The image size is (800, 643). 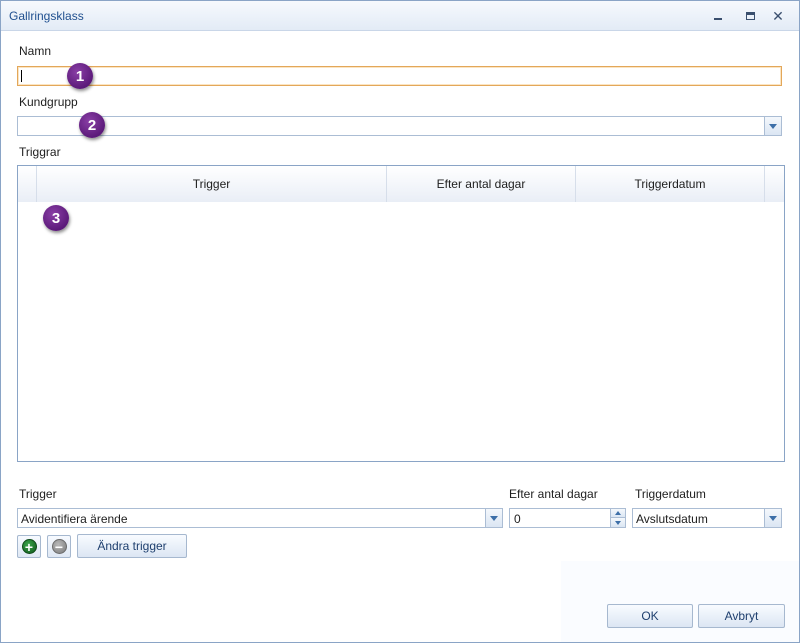 I want to click on maximize-button, so click(x=750, y=16).